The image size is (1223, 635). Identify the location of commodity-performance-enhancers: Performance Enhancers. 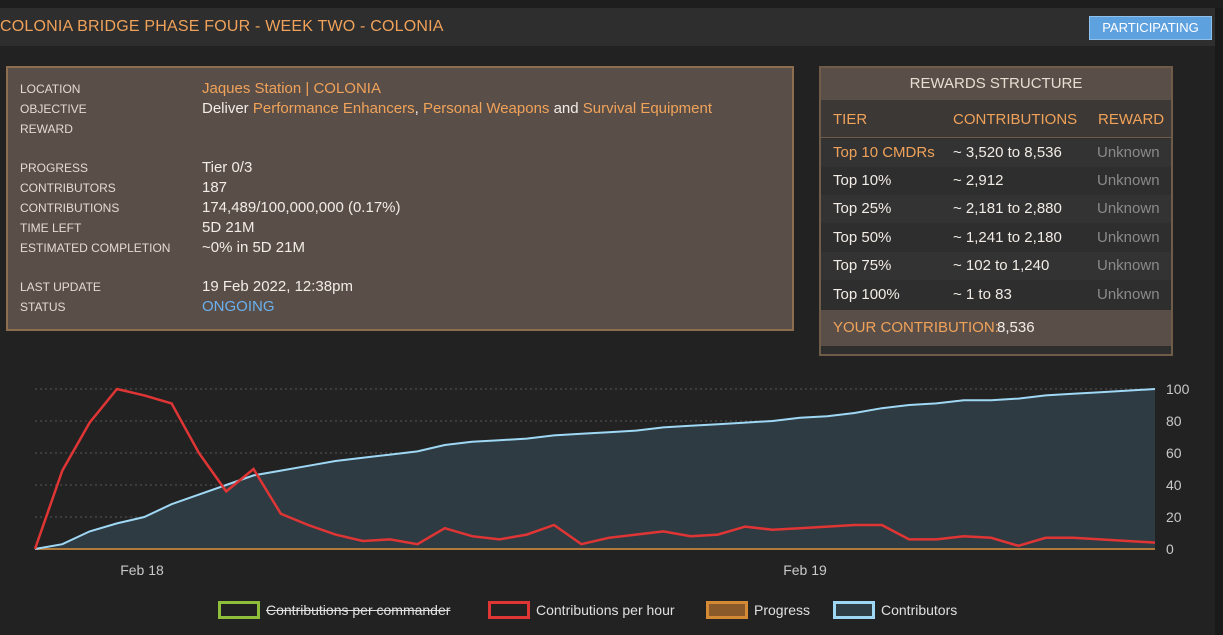
(334, 108).